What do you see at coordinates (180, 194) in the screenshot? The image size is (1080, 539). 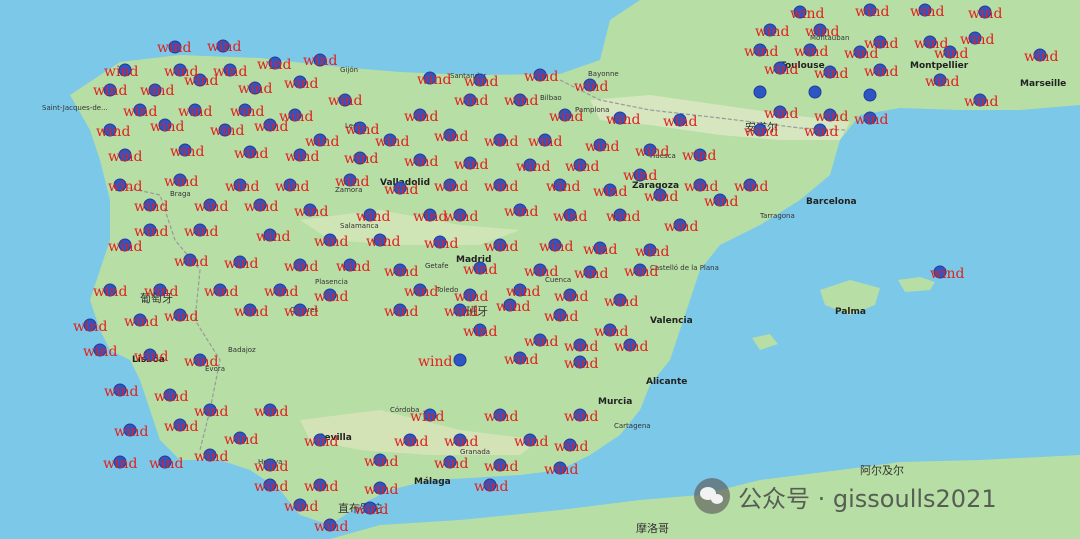 I see `place-braga: Braga` at bounding box center [180, 194].